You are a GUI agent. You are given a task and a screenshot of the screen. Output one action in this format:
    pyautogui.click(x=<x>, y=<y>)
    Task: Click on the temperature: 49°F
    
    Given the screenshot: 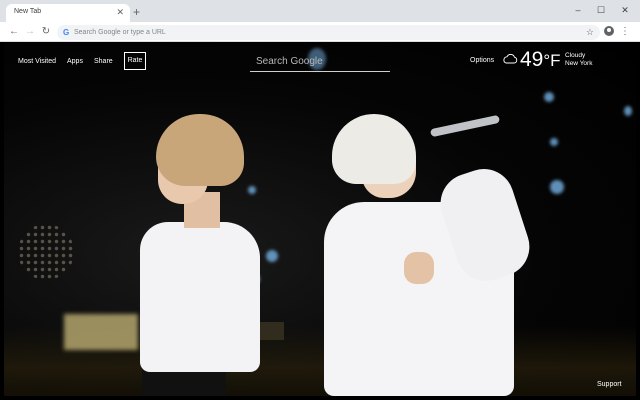 What is the action you would take?
    pyautogui.click(x=540, y=60)
    